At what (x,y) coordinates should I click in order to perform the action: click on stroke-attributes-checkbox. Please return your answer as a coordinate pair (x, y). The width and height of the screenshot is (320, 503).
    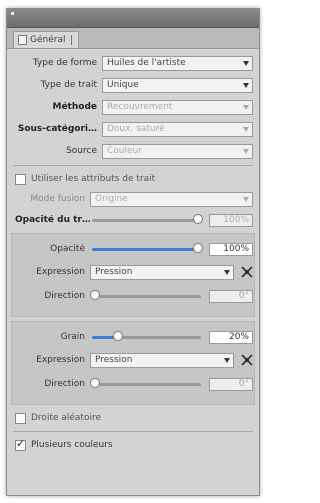
    Looking at the image, I should click on (20, 179).